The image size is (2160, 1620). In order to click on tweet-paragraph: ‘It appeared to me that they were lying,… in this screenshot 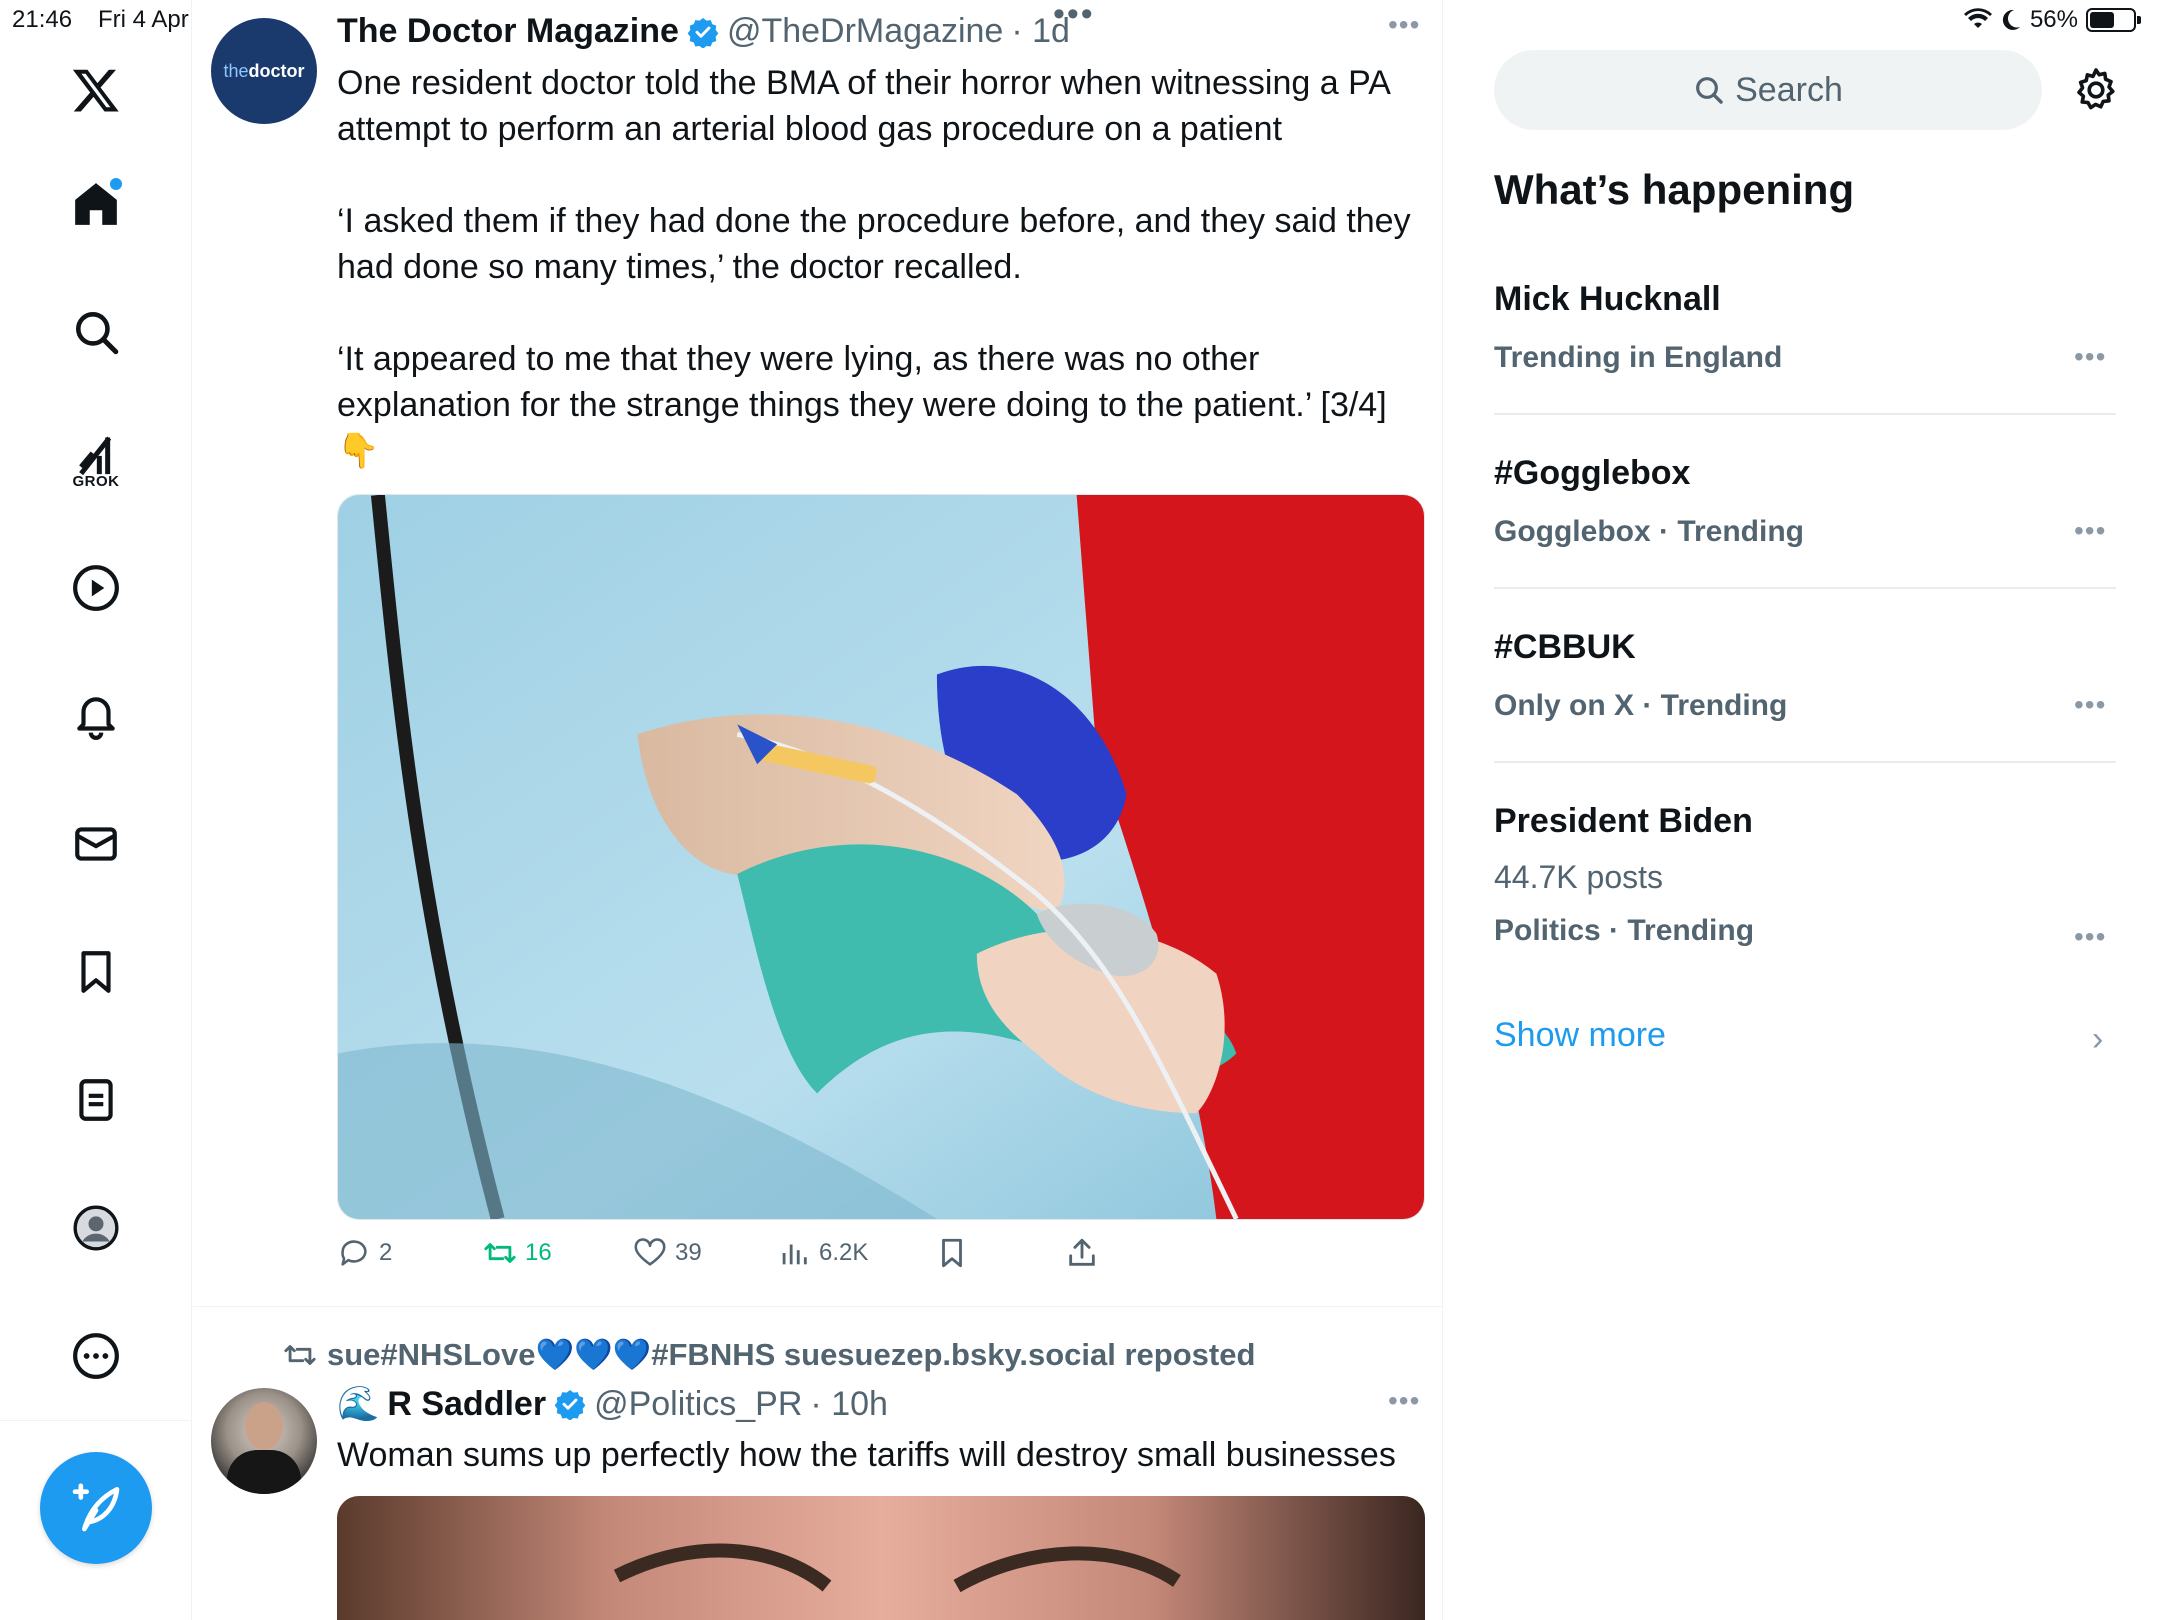, I will do `click(877, 405)`.